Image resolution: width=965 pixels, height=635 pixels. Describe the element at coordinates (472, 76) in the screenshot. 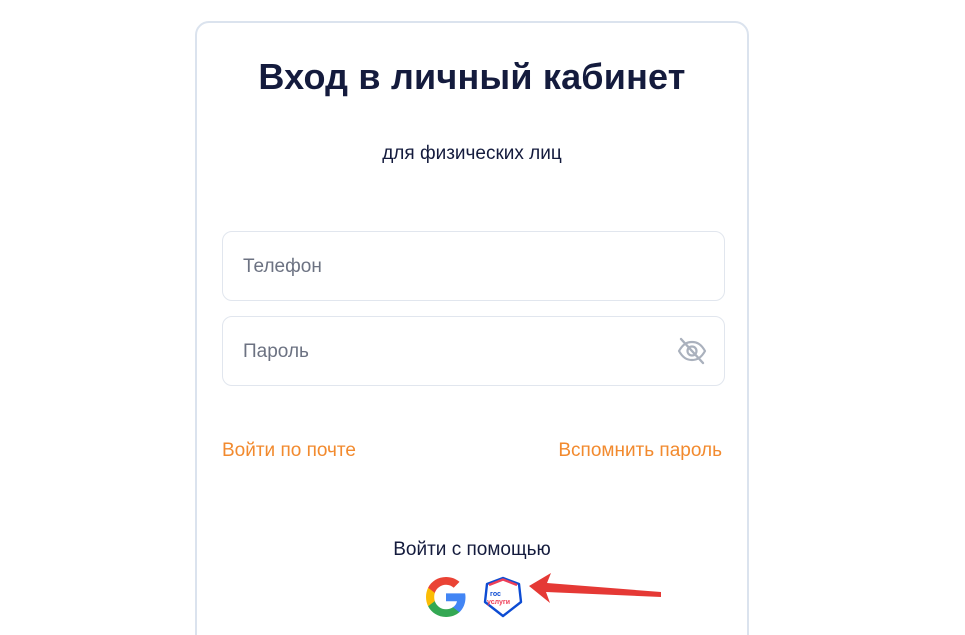

I see `page-title: Вход в личный кабинет` at that location.